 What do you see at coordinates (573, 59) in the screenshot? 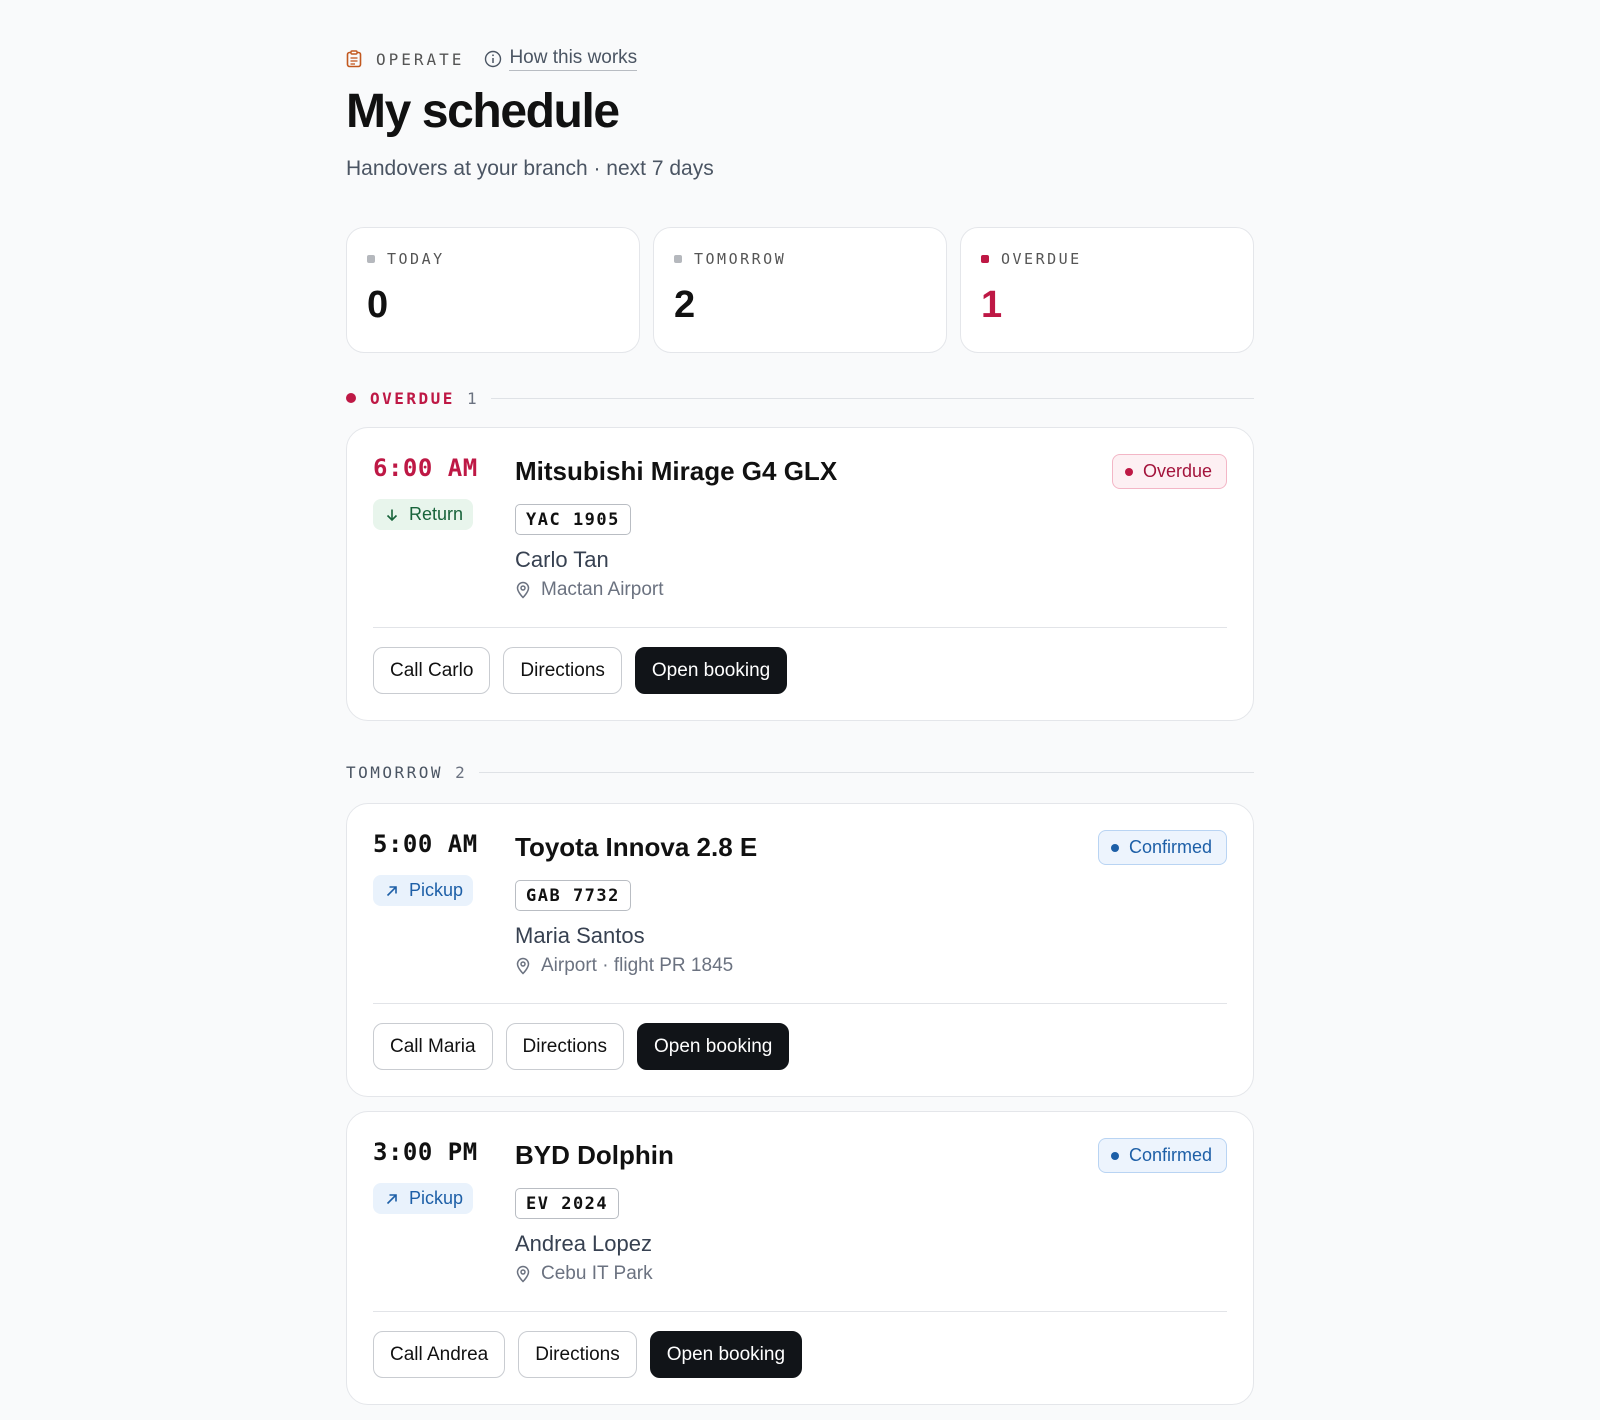
I see `how-this-works-label: How this works` at bounding box center [573, 59].